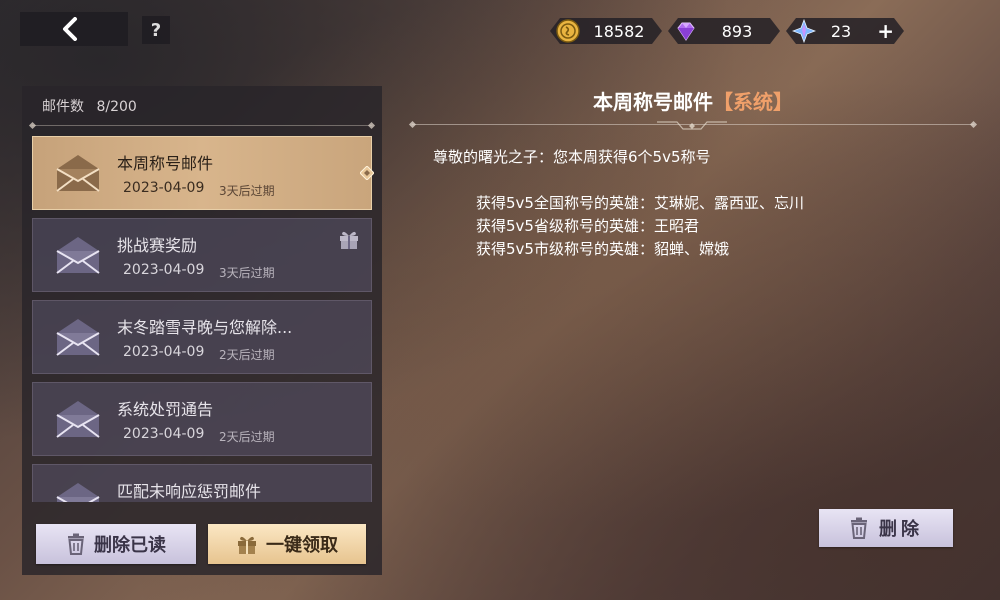  I want to click on delete-mail-button: 删除, so click(886, 528).